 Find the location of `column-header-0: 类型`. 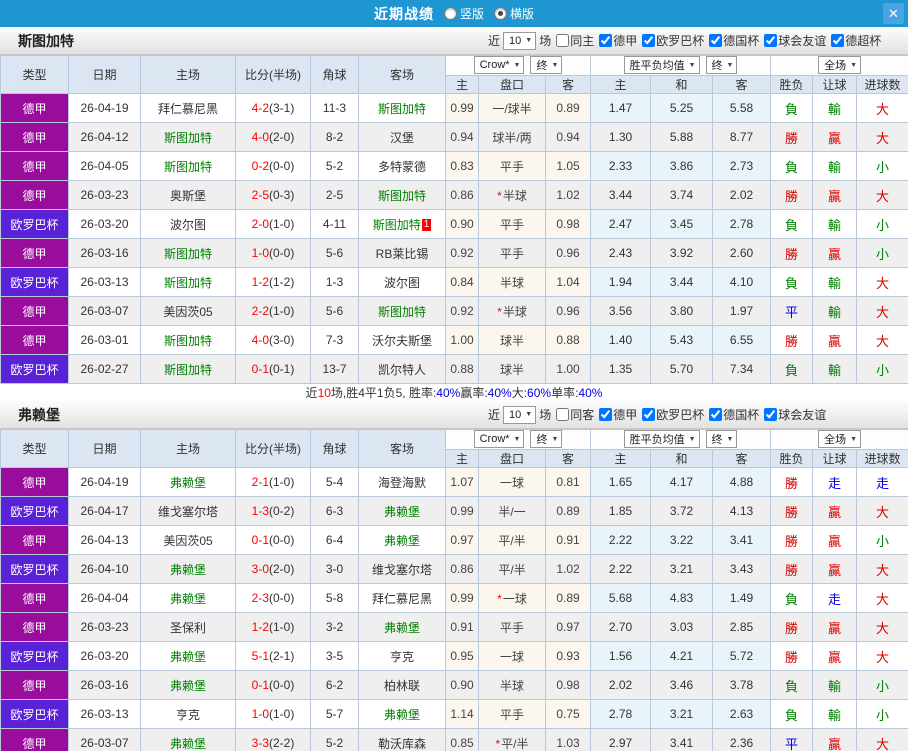

column-header-0: 类型 is located at coordinates (34, 448).